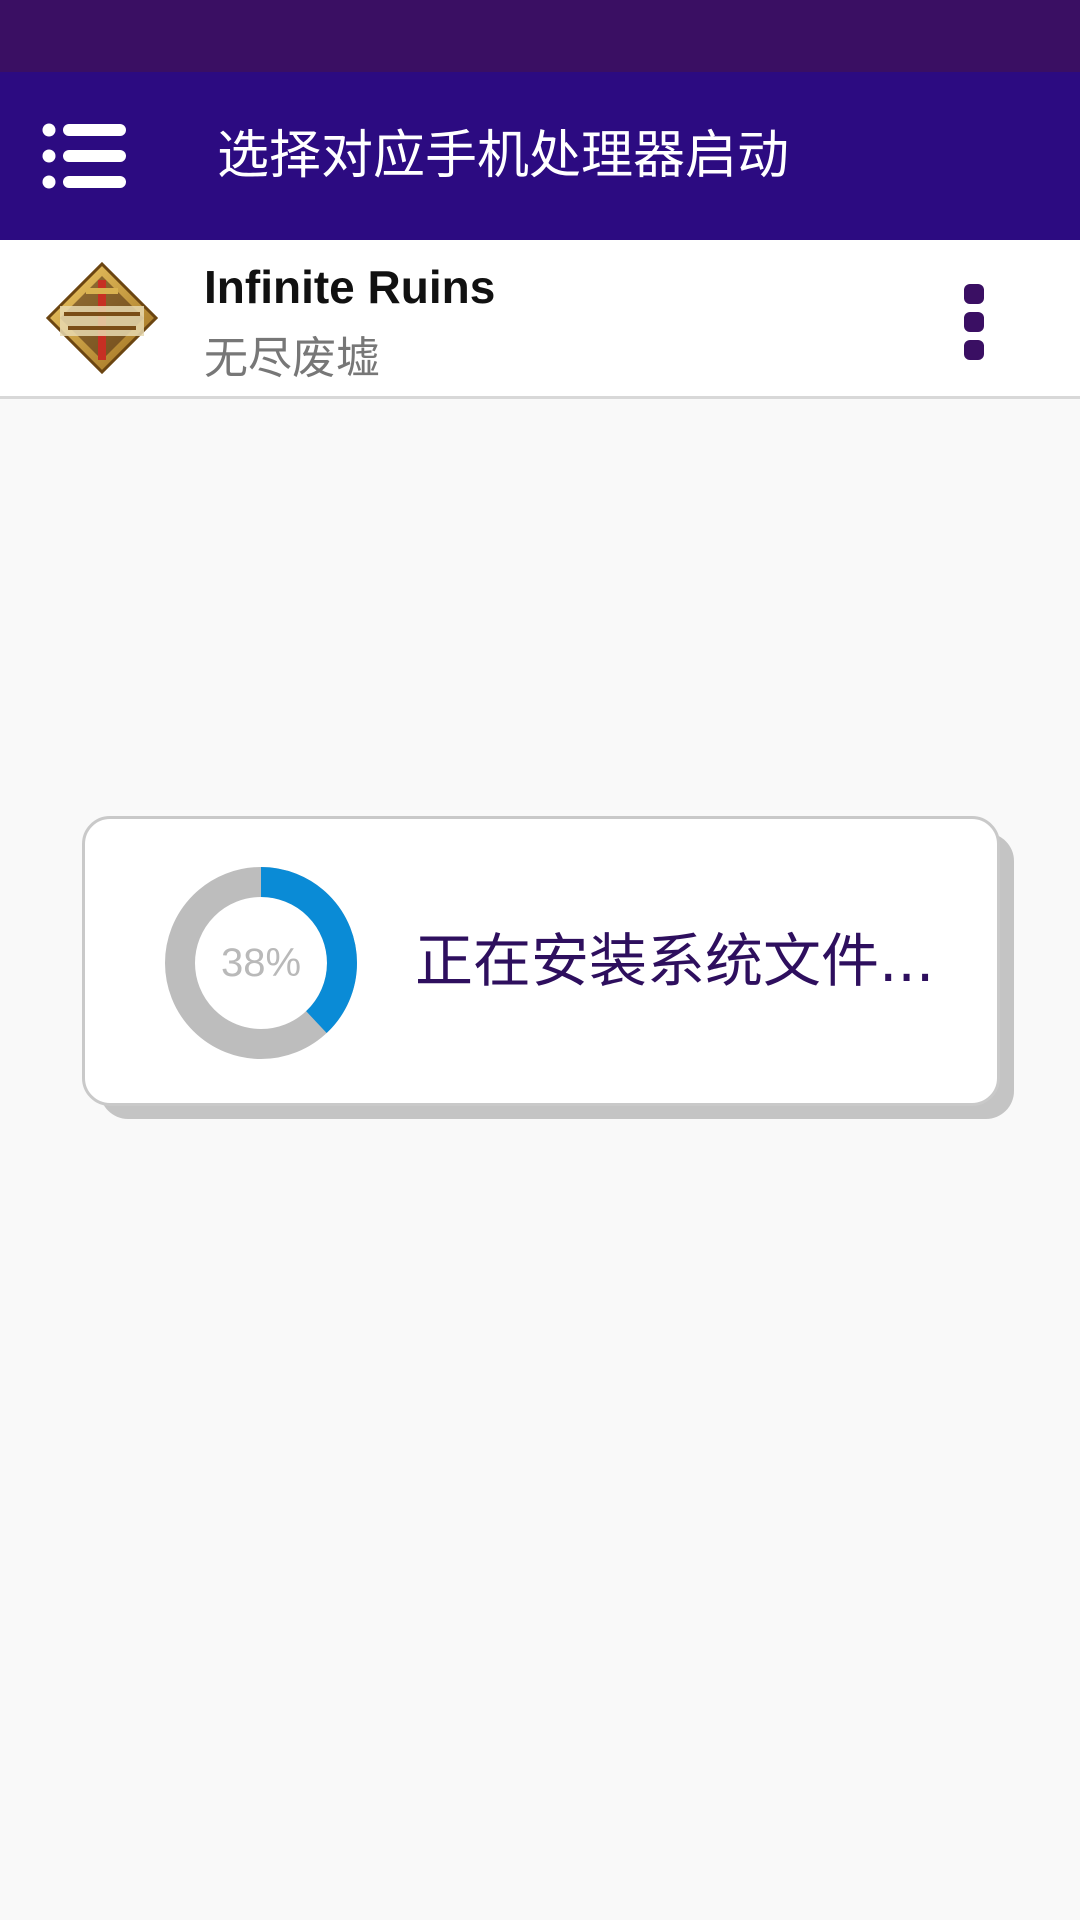 The width and height of the screenshot is (1080, 1920). What do you see at coordinates (261, 963) in the screenshot?
I see `progress-percent: 38%` at bounding box center [261, 963].